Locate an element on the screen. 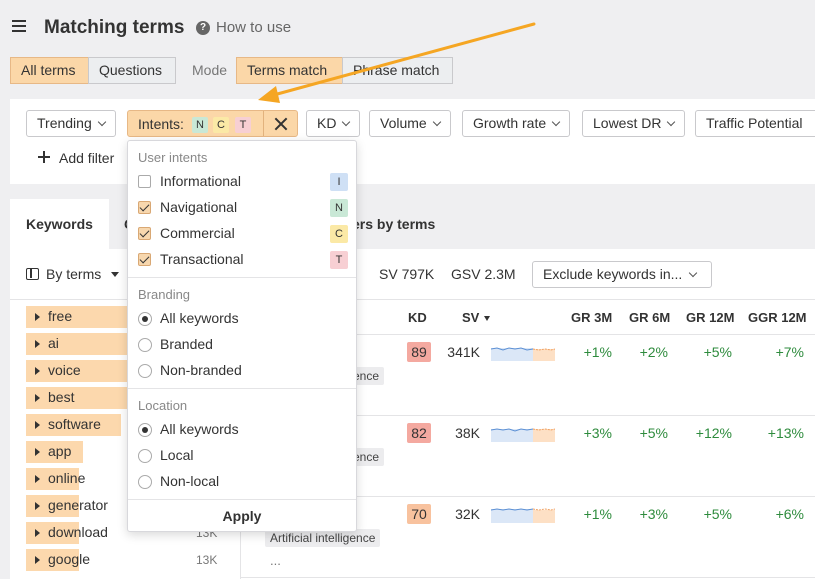 Image resolution: width=815 pixels, height=579 pixels. gr3m-value: +3% is located at coordinates (597, 433).